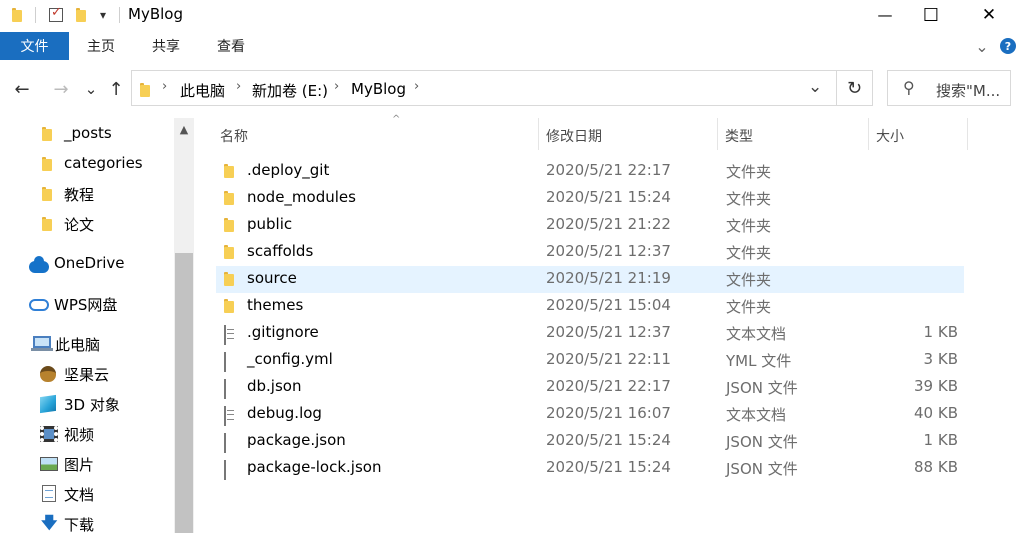 The height and width of the screenshot is (533, 1020). What do you see at coordinates (290, 90) in the screenshot?
I see `breadcrumb-drive-e: 新加卷 (E:)` at bounding box center [290, 90].